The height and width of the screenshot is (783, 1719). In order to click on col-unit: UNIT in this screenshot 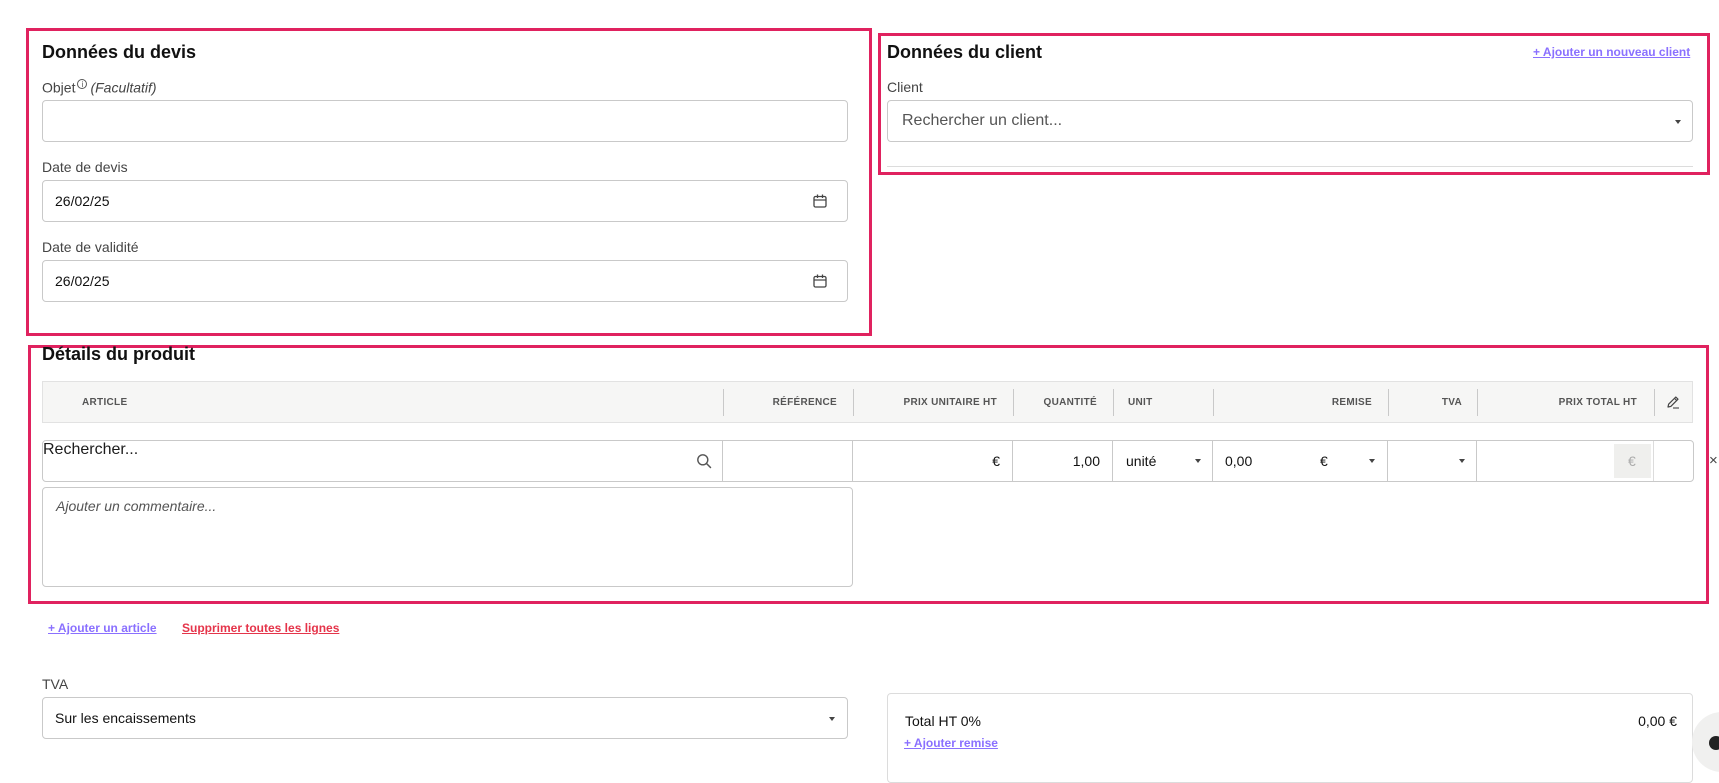, I will do `click(1140, 402)`.